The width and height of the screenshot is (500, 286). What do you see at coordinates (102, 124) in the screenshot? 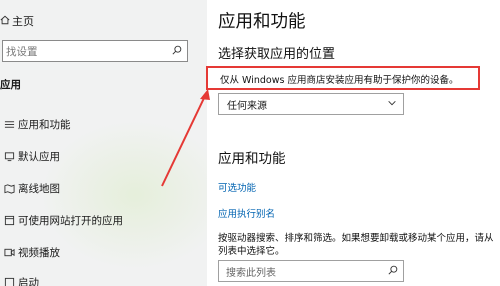
I see `sidebar-item-apps-features: 应用和功能` at bounding box center [102, 124].